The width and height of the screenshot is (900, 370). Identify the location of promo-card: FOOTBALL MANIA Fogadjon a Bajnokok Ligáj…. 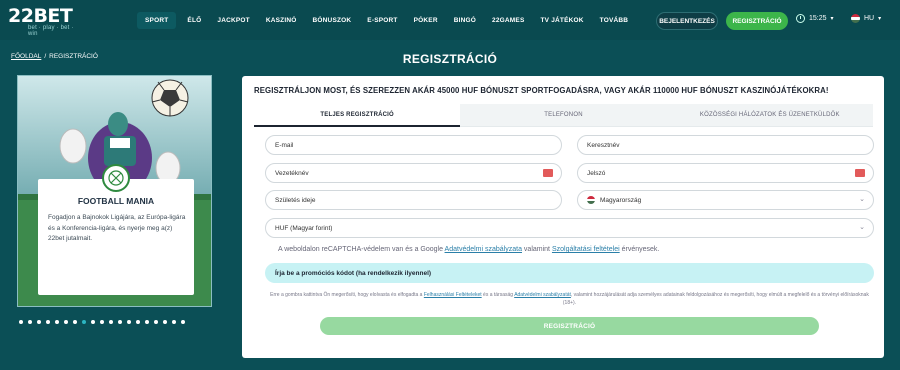
(114, 191).